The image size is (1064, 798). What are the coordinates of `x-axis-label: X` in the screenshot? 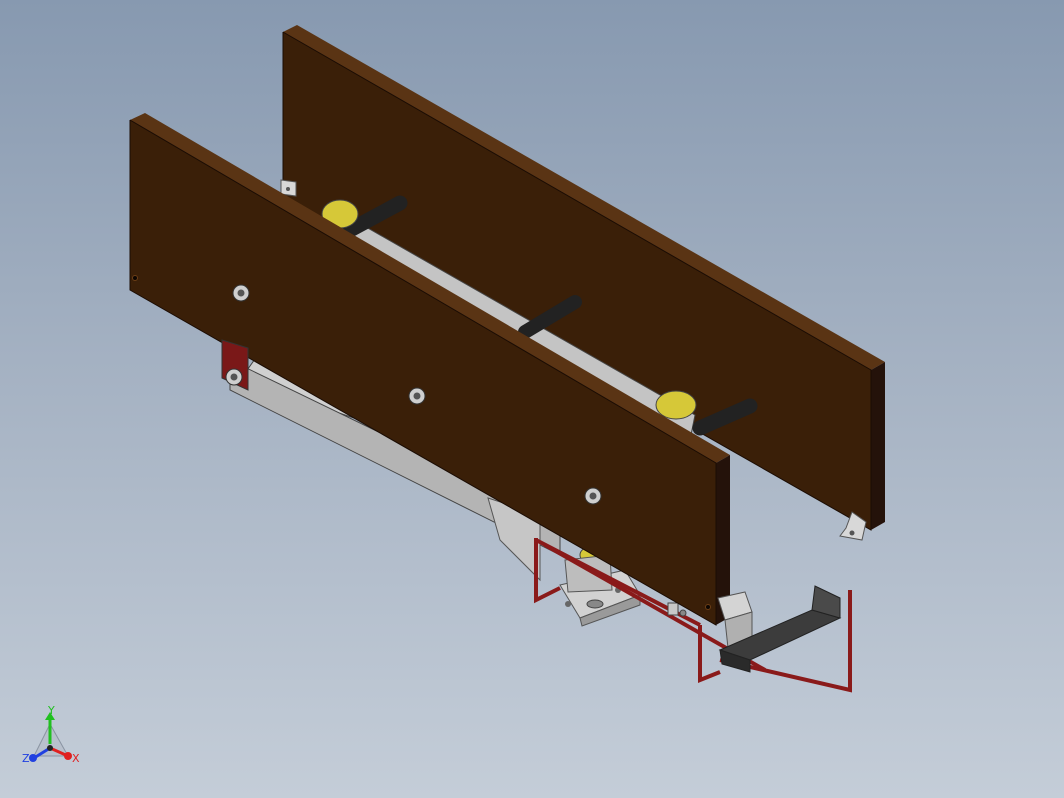 It's located at (76, 758).